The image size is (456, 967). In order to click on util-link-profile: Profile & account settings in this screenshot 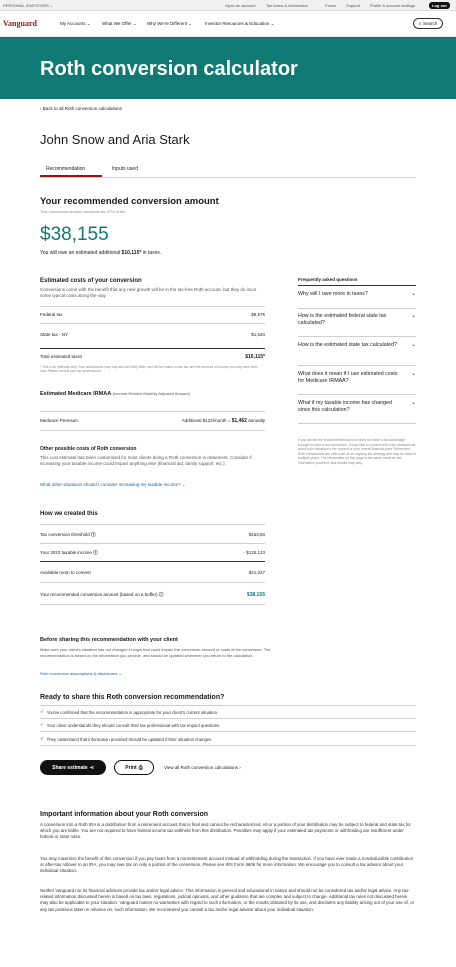, I will do `click(392, 6)`.